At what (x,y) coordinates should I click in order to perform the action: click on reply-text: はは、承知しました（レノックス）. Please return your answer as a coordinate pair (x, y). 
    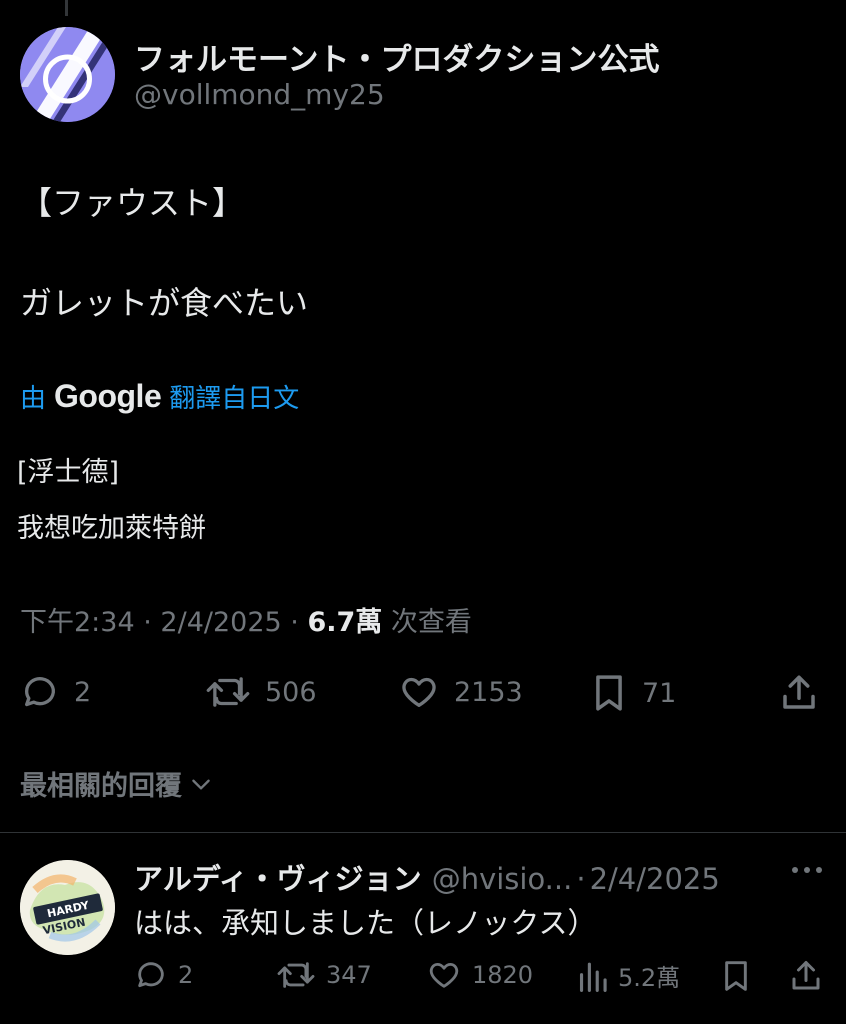
    Looking at the image, I should click on (365, 923).